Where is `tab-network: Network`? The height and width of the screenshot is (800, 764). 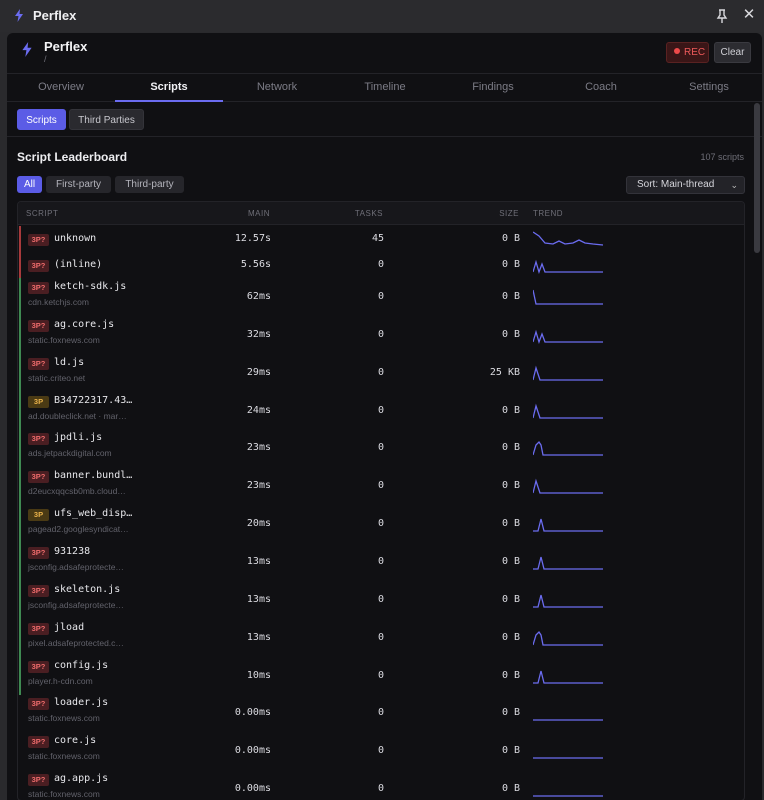 tab-network: Network is located at coordinates (277, 88).